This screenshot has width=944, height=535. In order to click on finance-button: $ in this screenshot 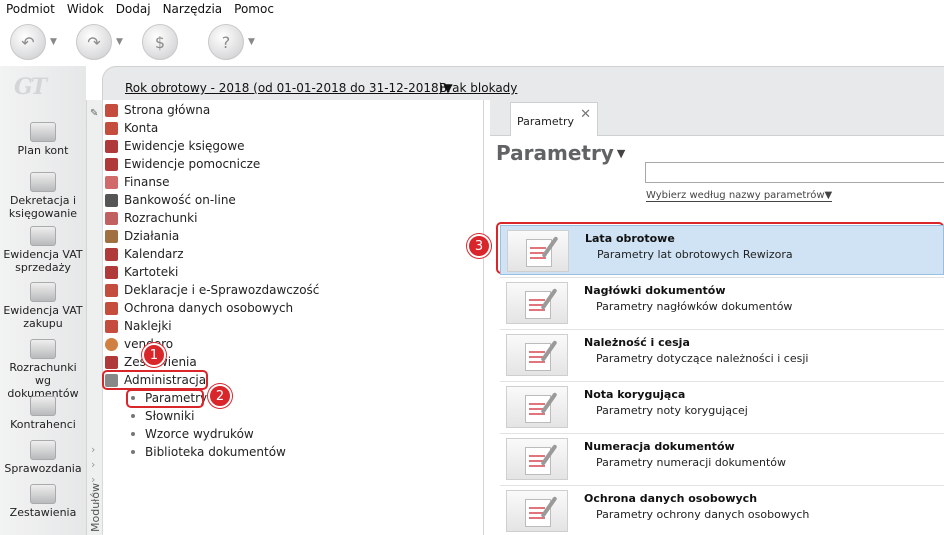, I will do `click(171, 42)`.